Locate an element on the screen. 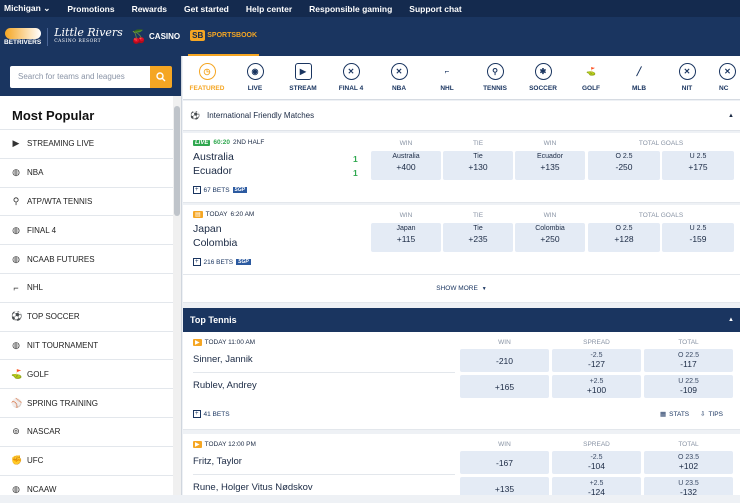 Image resolution: width=740 pixels, height=503 pixels. odds-value: -132 is located at coordinates (688, 491).